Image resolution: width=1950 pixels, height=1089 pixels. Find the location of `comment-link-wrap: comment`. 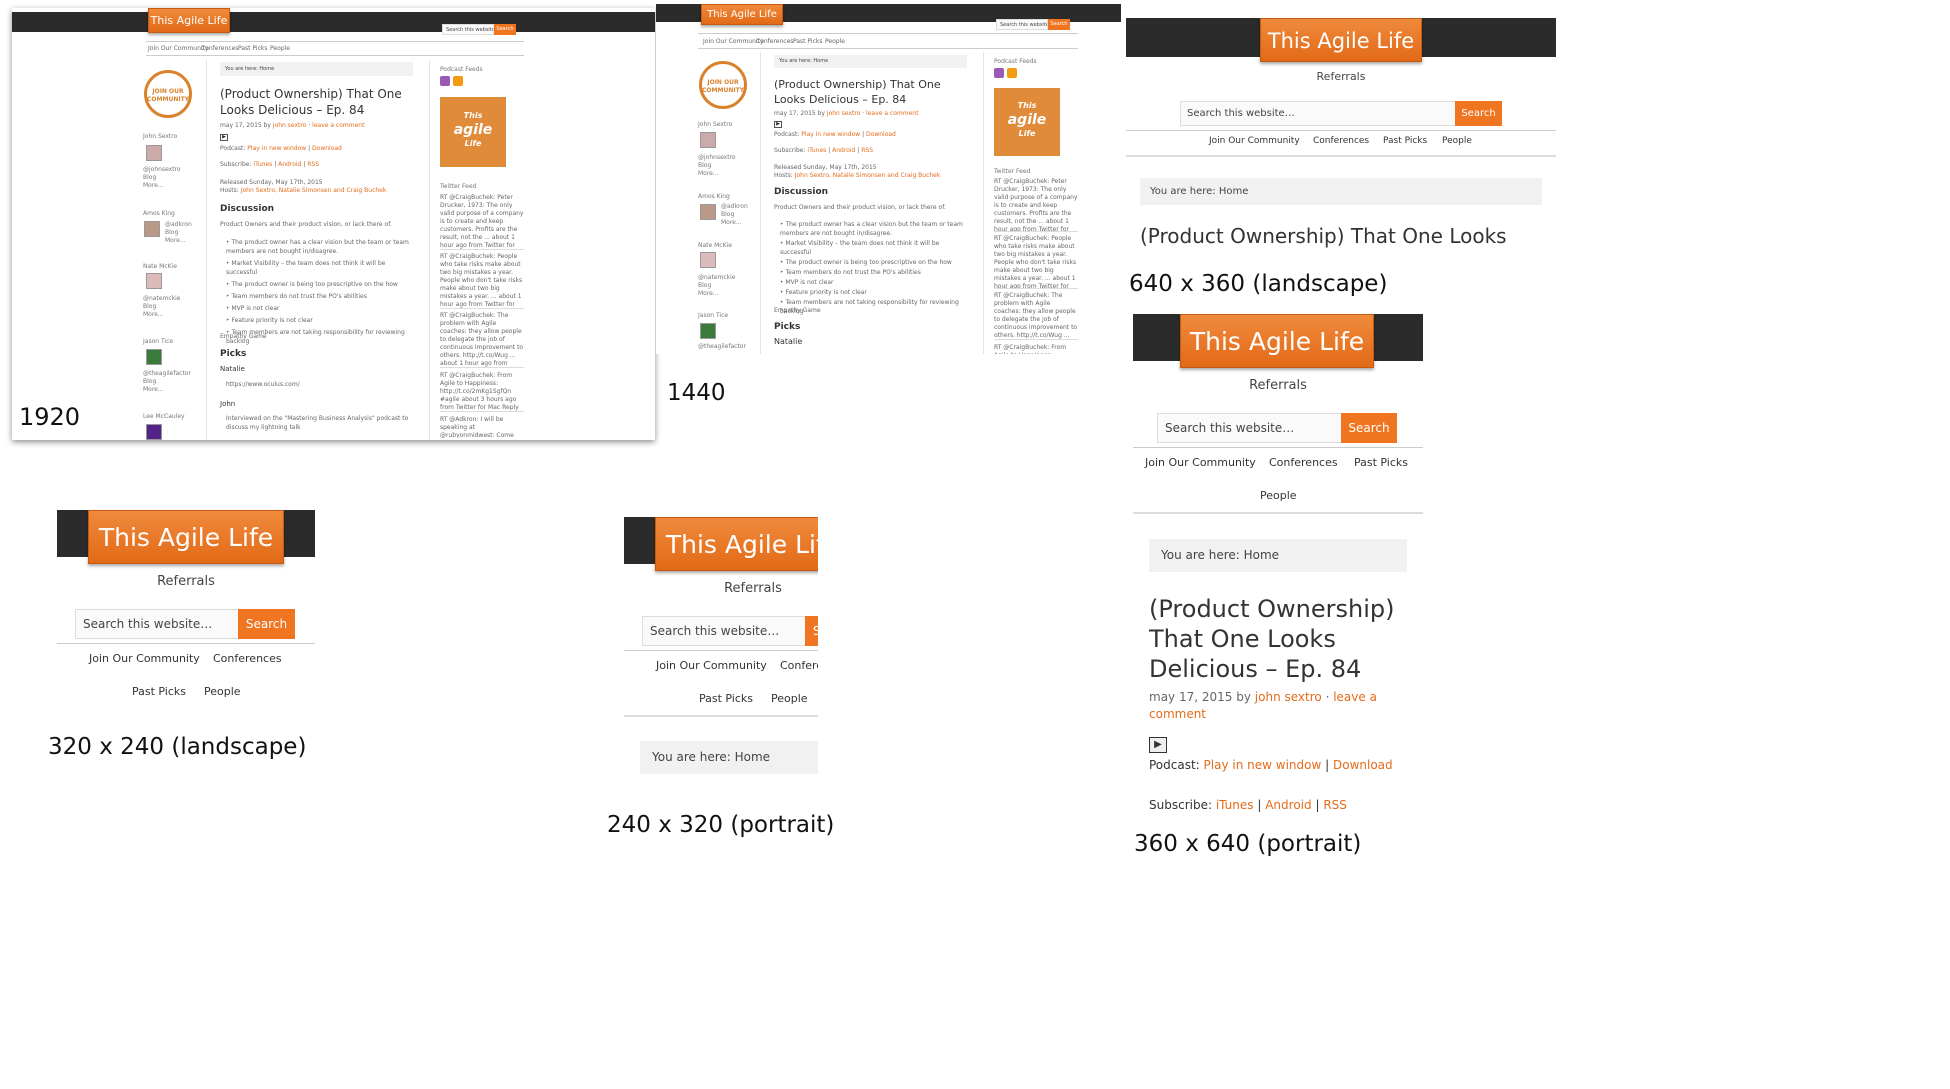

comment-link-wrap: comment is located at coordinates (1177, 714).